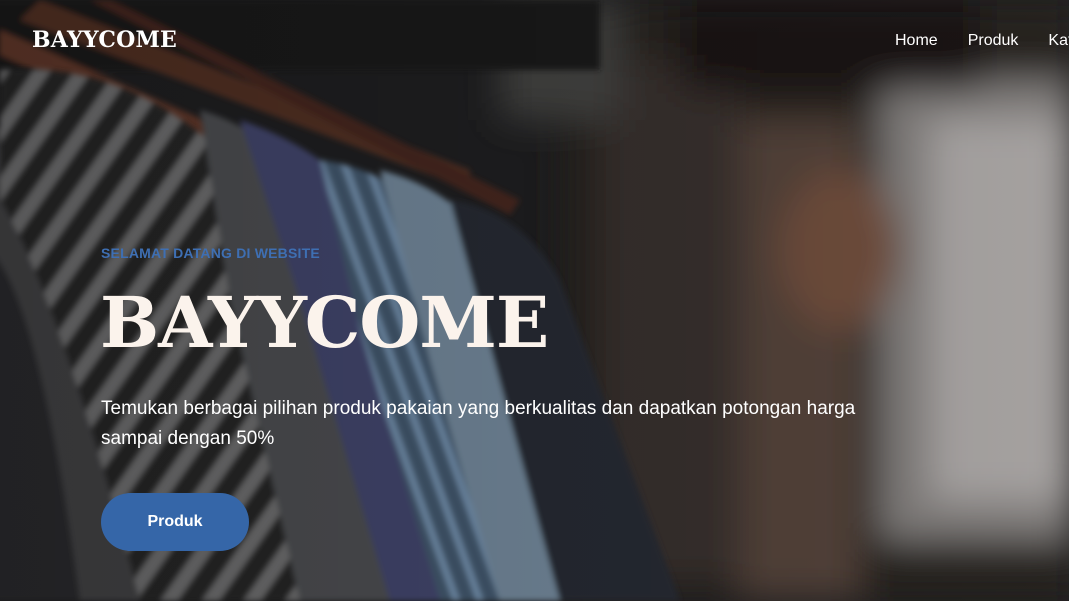 This screenshot has height=601, width=1069. Describe the element at coordinates (1058, 41) in the screenshot. I see `nav-link-kategori: Kat` at that location.